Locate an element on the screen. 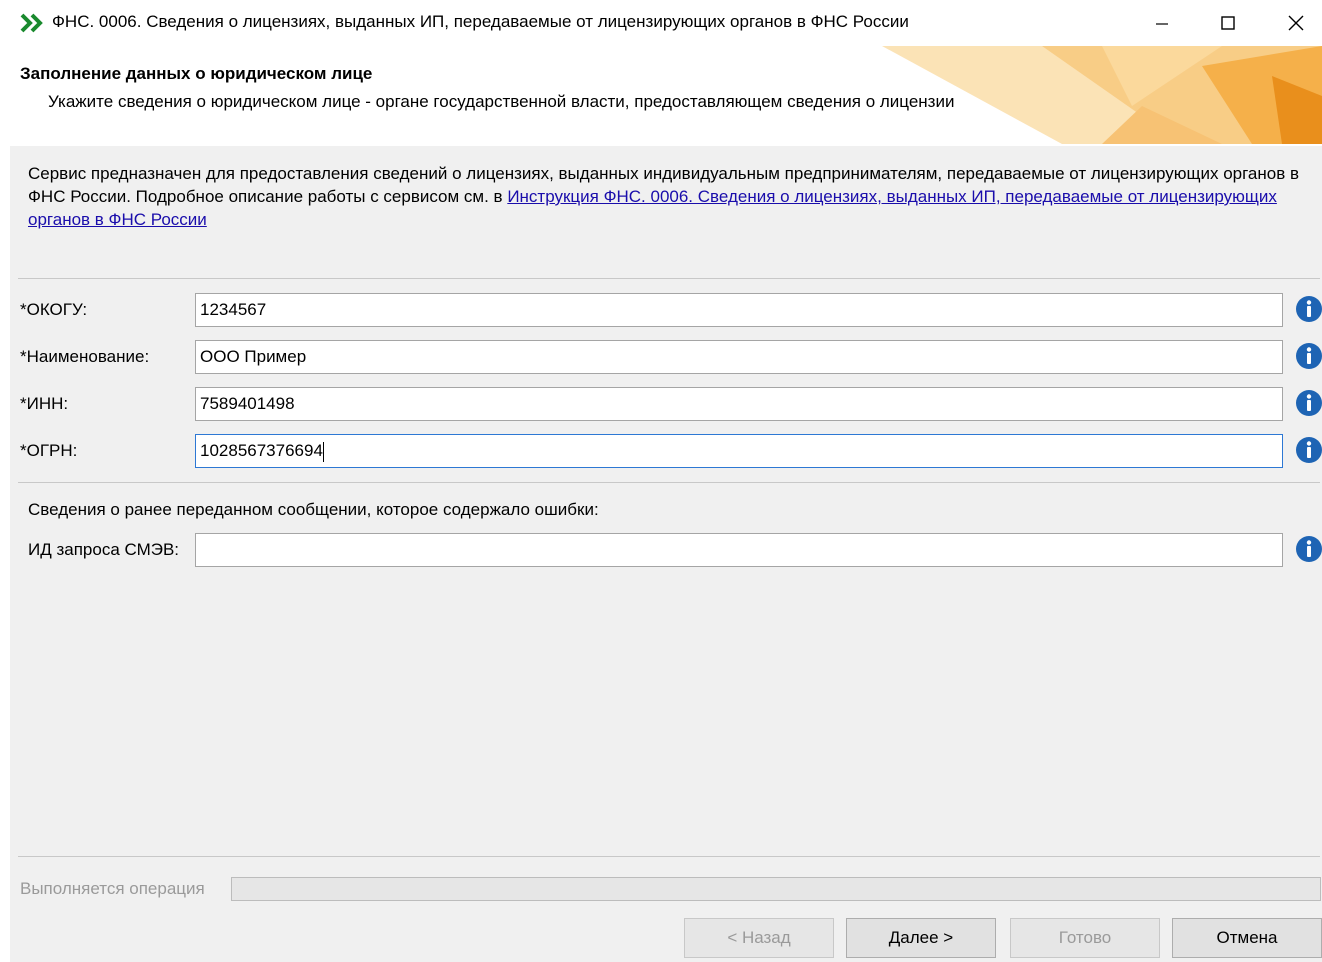  cancel-button: Отмена is located at coordinates (1247, 938).